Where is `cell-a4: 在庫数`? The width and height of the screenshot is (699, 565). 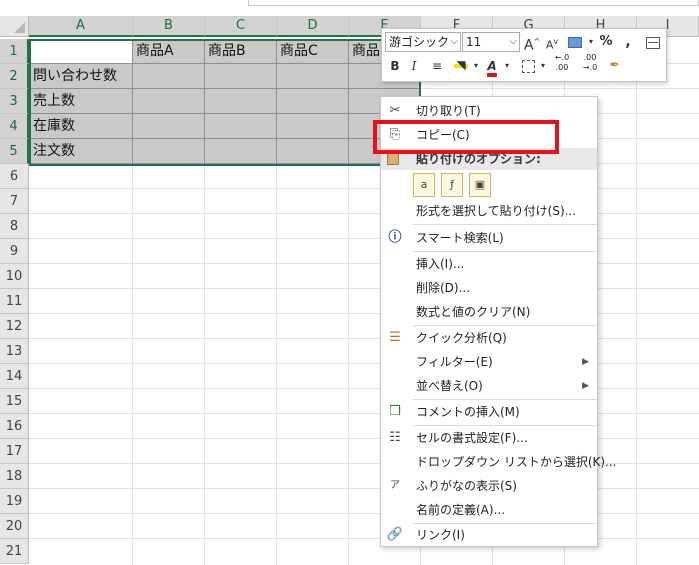 cell-a4: 在庫数 is located at coordinates (81, 126).